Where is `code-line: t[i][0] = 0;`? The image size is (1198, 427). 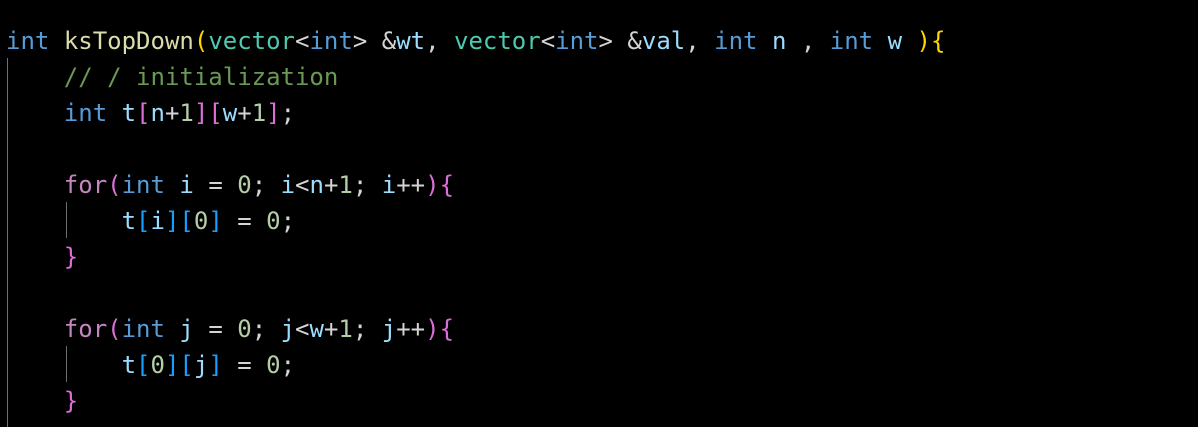
code-line: t[i][0] = 0; is located at coordinates (150, 221).